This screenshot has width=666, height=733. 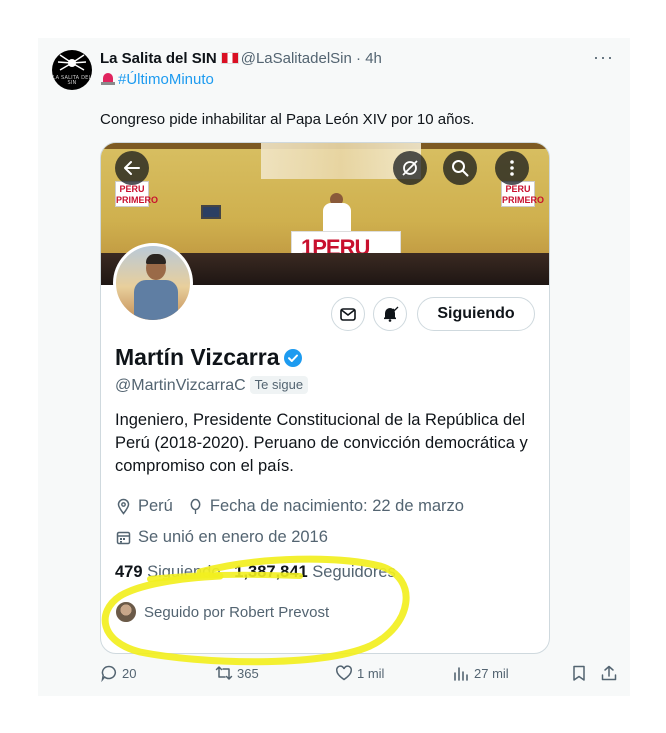 What do you see at coordinates (271, 572) in the screenshot?
I see `followers-count: 1,387,841` at bounding box center [271, 572].